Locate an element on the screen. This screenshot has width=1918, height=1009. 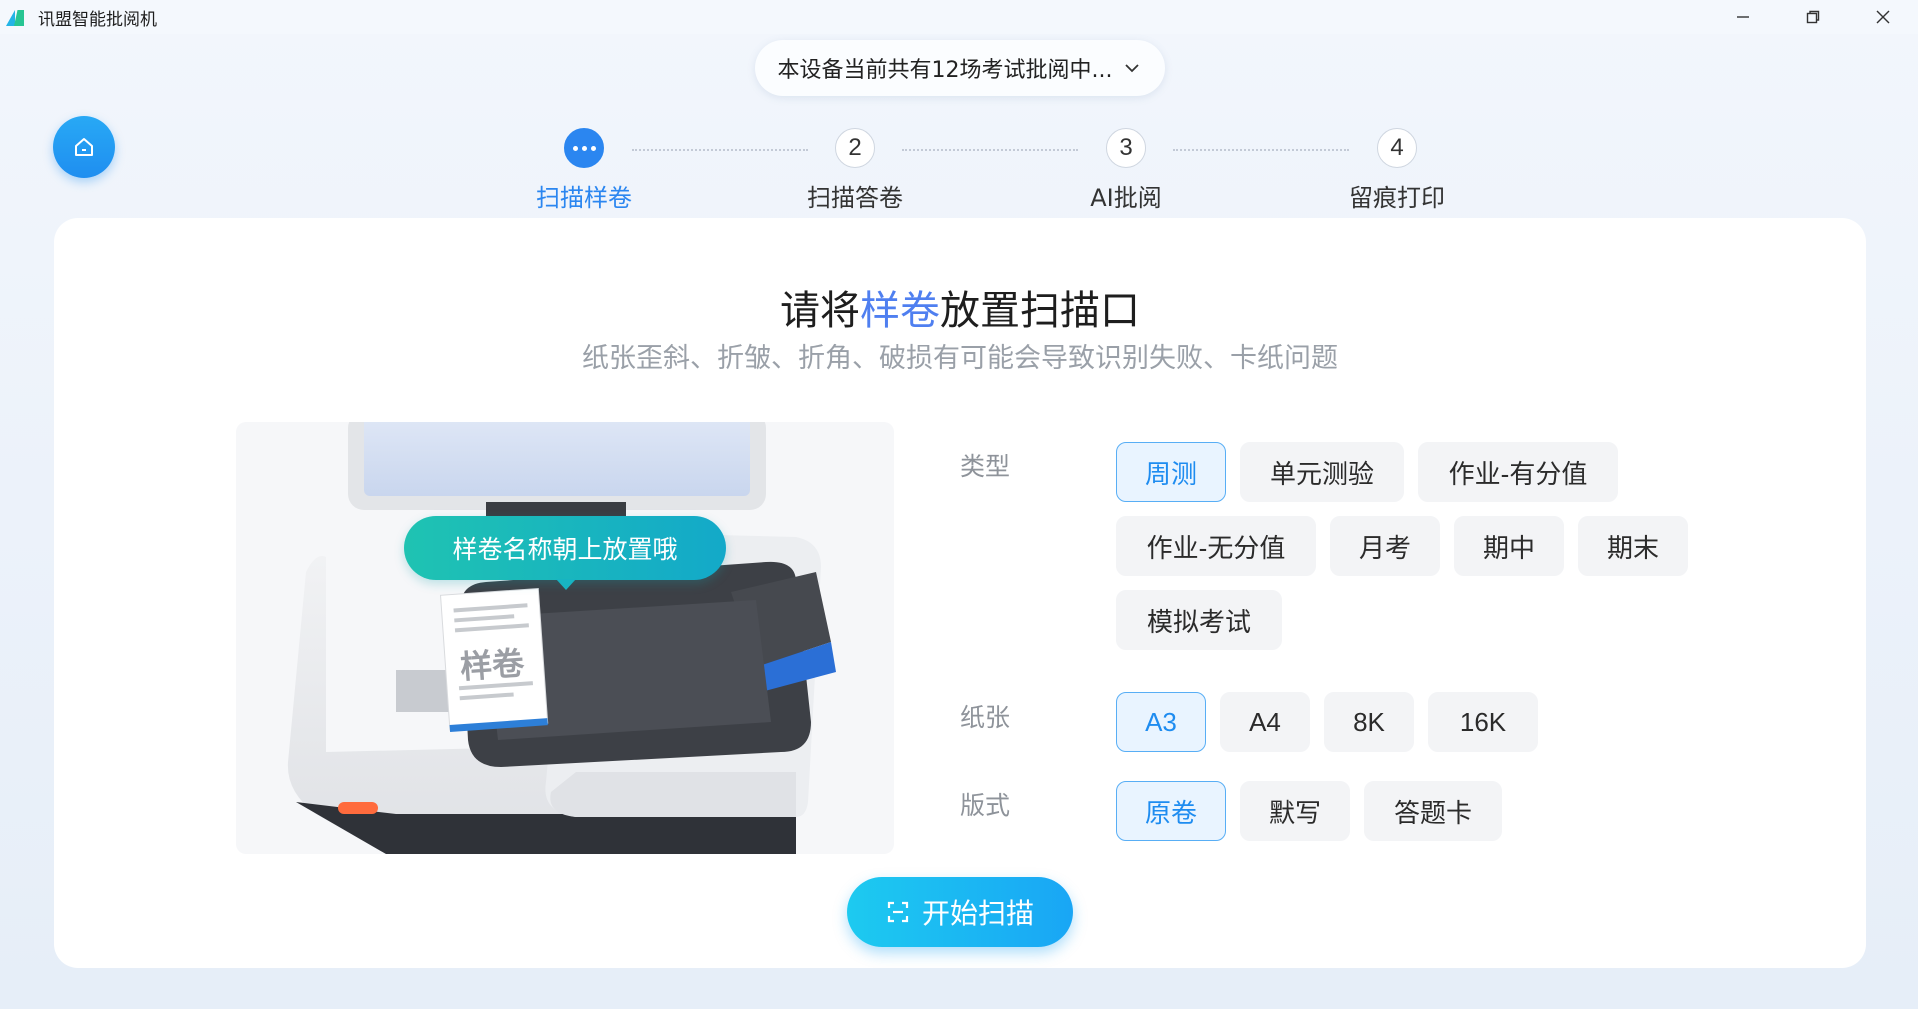
page-subtitle: 纸张歪斜、折皱、折角、破损有可能会导致识别失败、卡纸问题 is located at coordinates (960, 358).